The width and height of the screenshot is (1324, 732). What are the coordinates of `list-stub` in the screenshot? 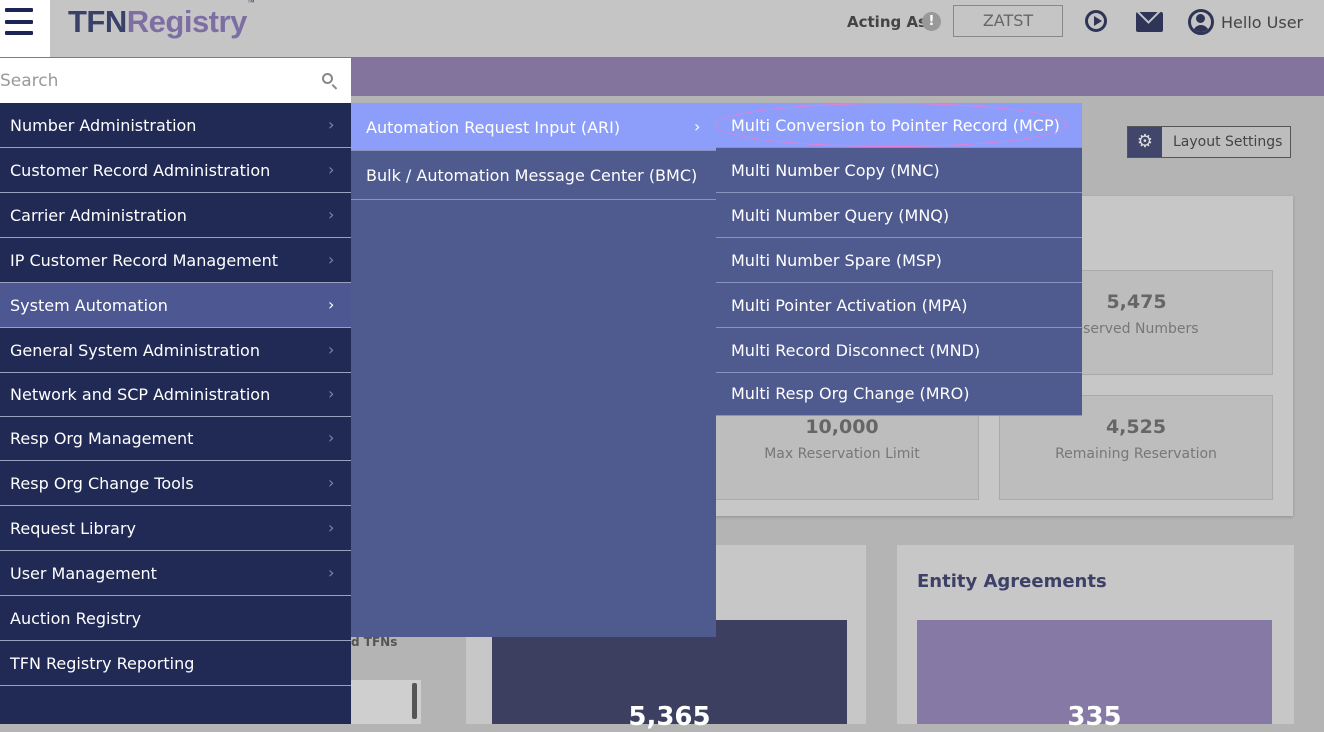 It's located at (386, 702).